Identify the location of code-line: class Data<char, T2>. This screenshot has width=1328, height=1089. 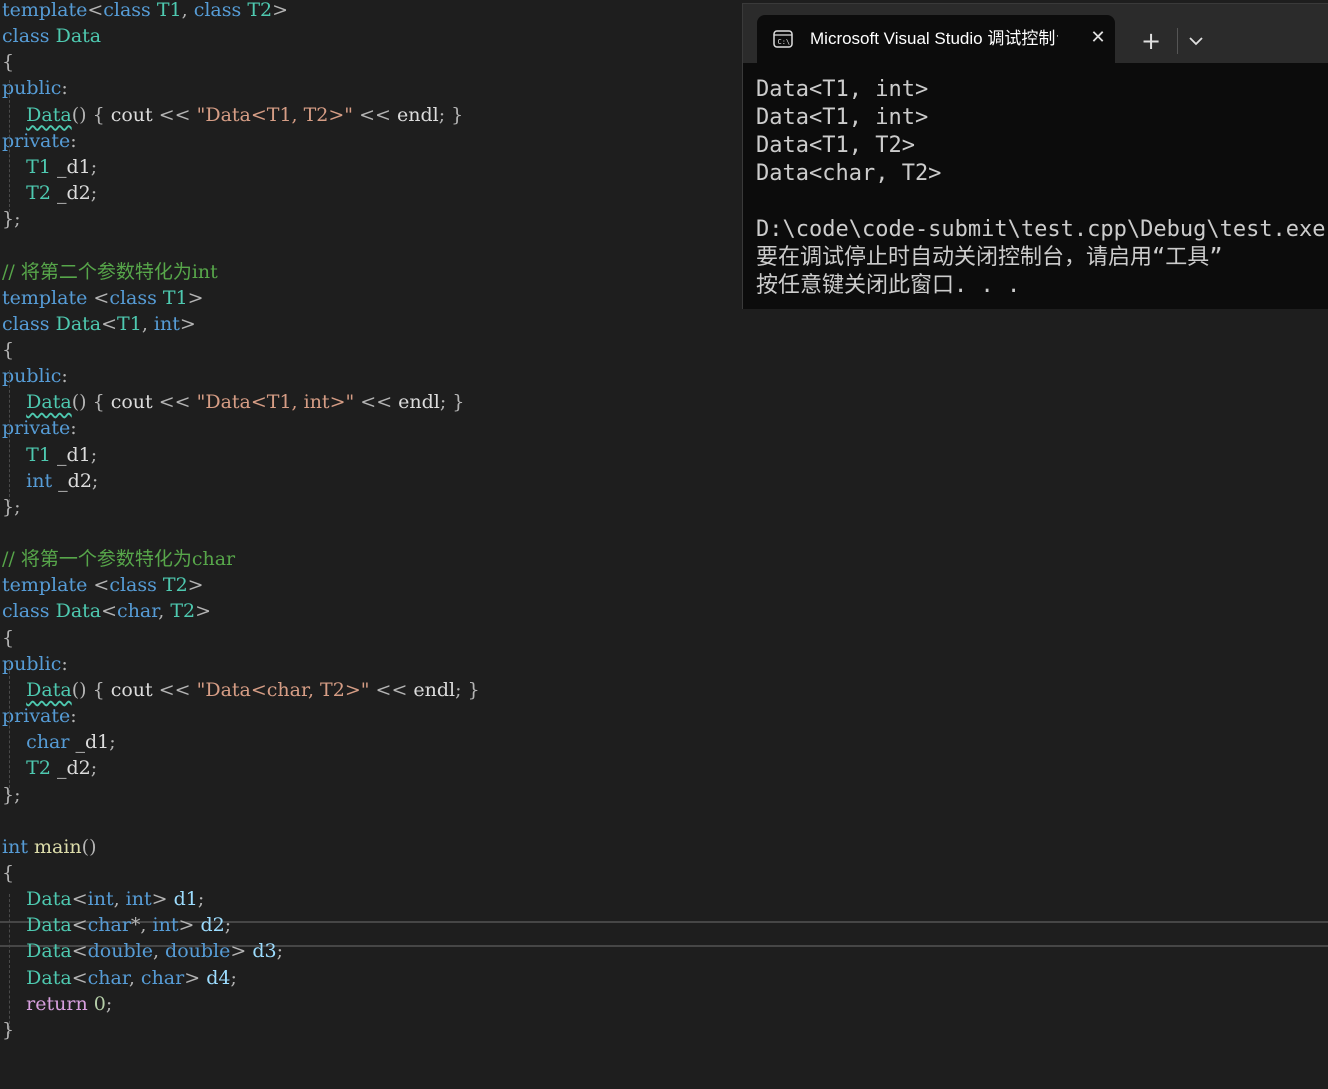
(106, 611).